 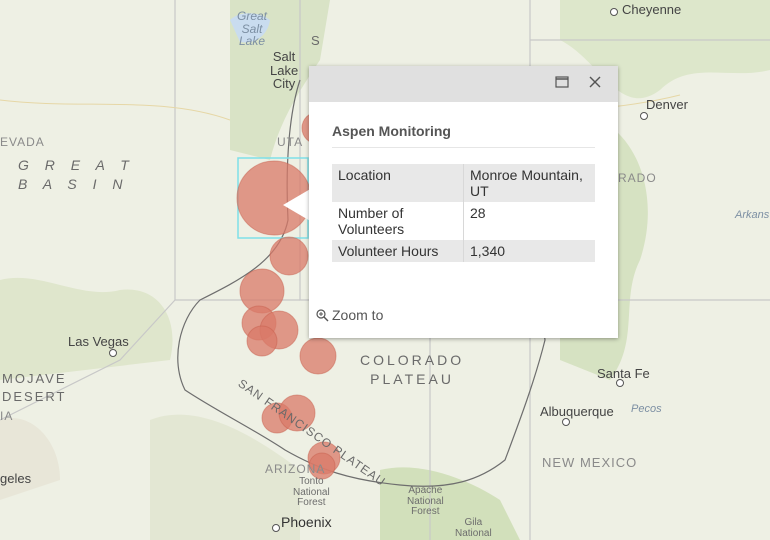 What do you see at coordinates (306, 522) in the screenshot?
I see `label-phoenix: Phoenix` at bounding box center [306, 522].